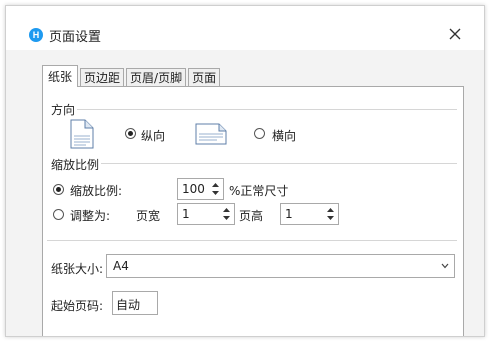 This screenshot has width=490, height=341. I want to click on first-page-number-value: 自动, so click(128, 305).